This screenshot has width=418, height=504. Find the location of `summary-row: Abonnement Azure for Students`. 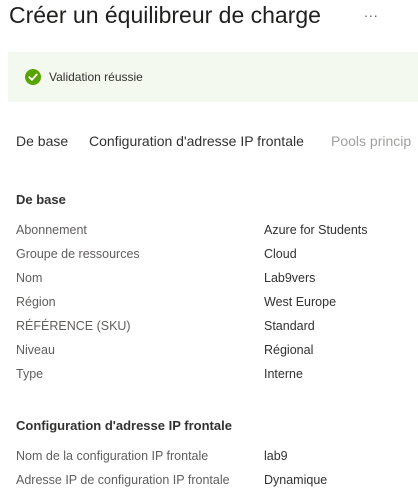

summary-row: Abonnement Azure for Students is located at coordinates (209, 233).